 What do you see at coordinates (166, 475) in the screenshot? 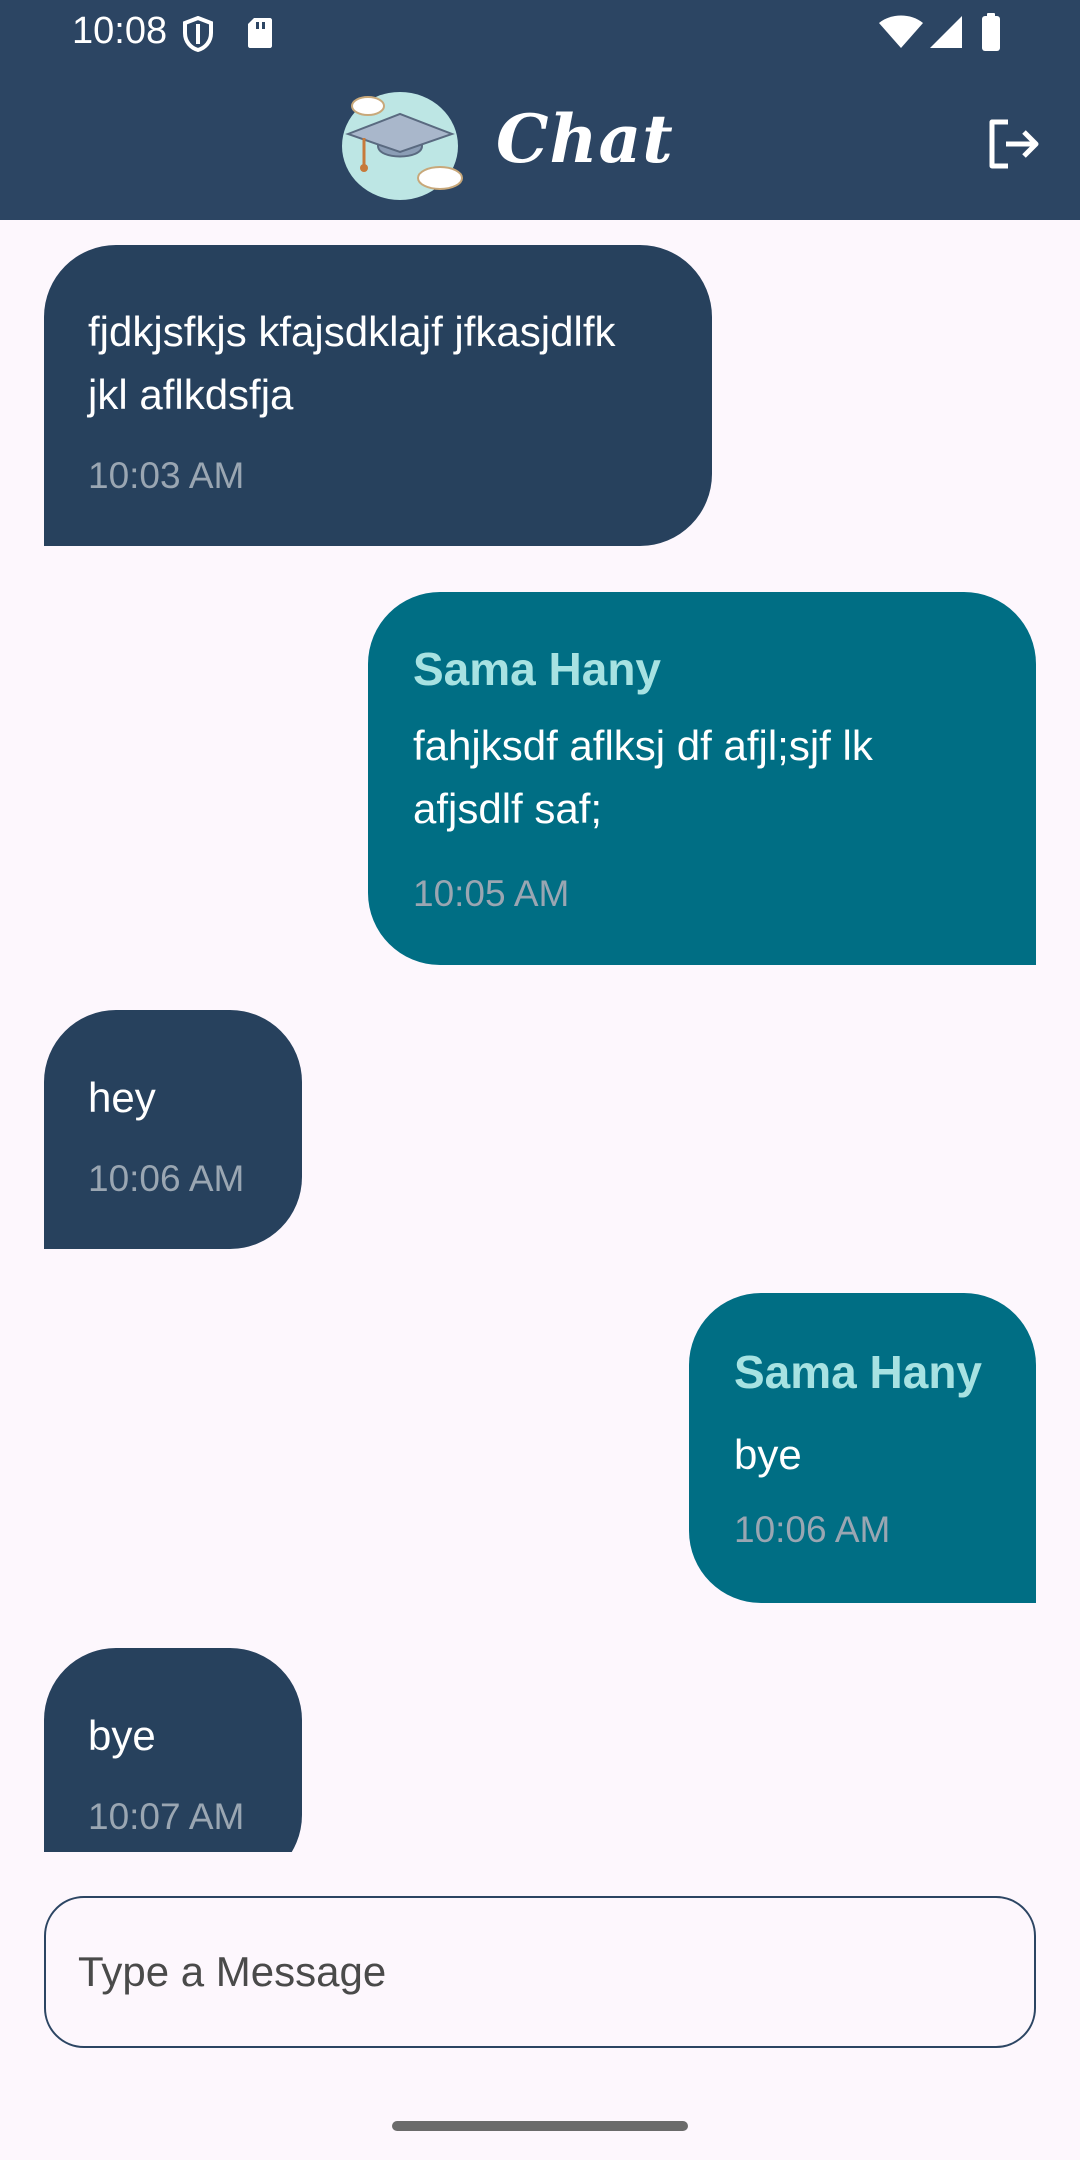
I see `message-time: 10:03 AM` at bounding box center [166, 475].